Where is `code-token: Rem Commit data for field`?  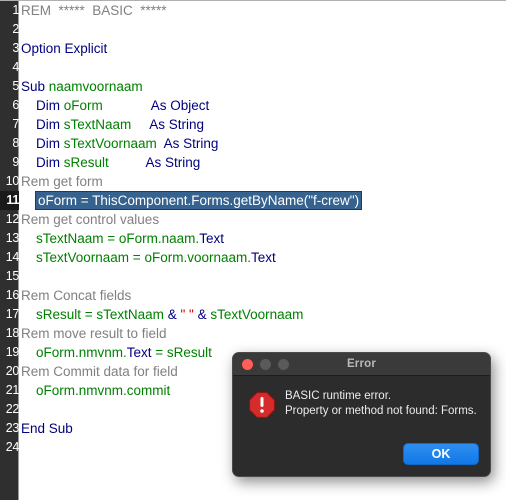
code-token: Rem Commit data for field is located at coordinates (99, 371).